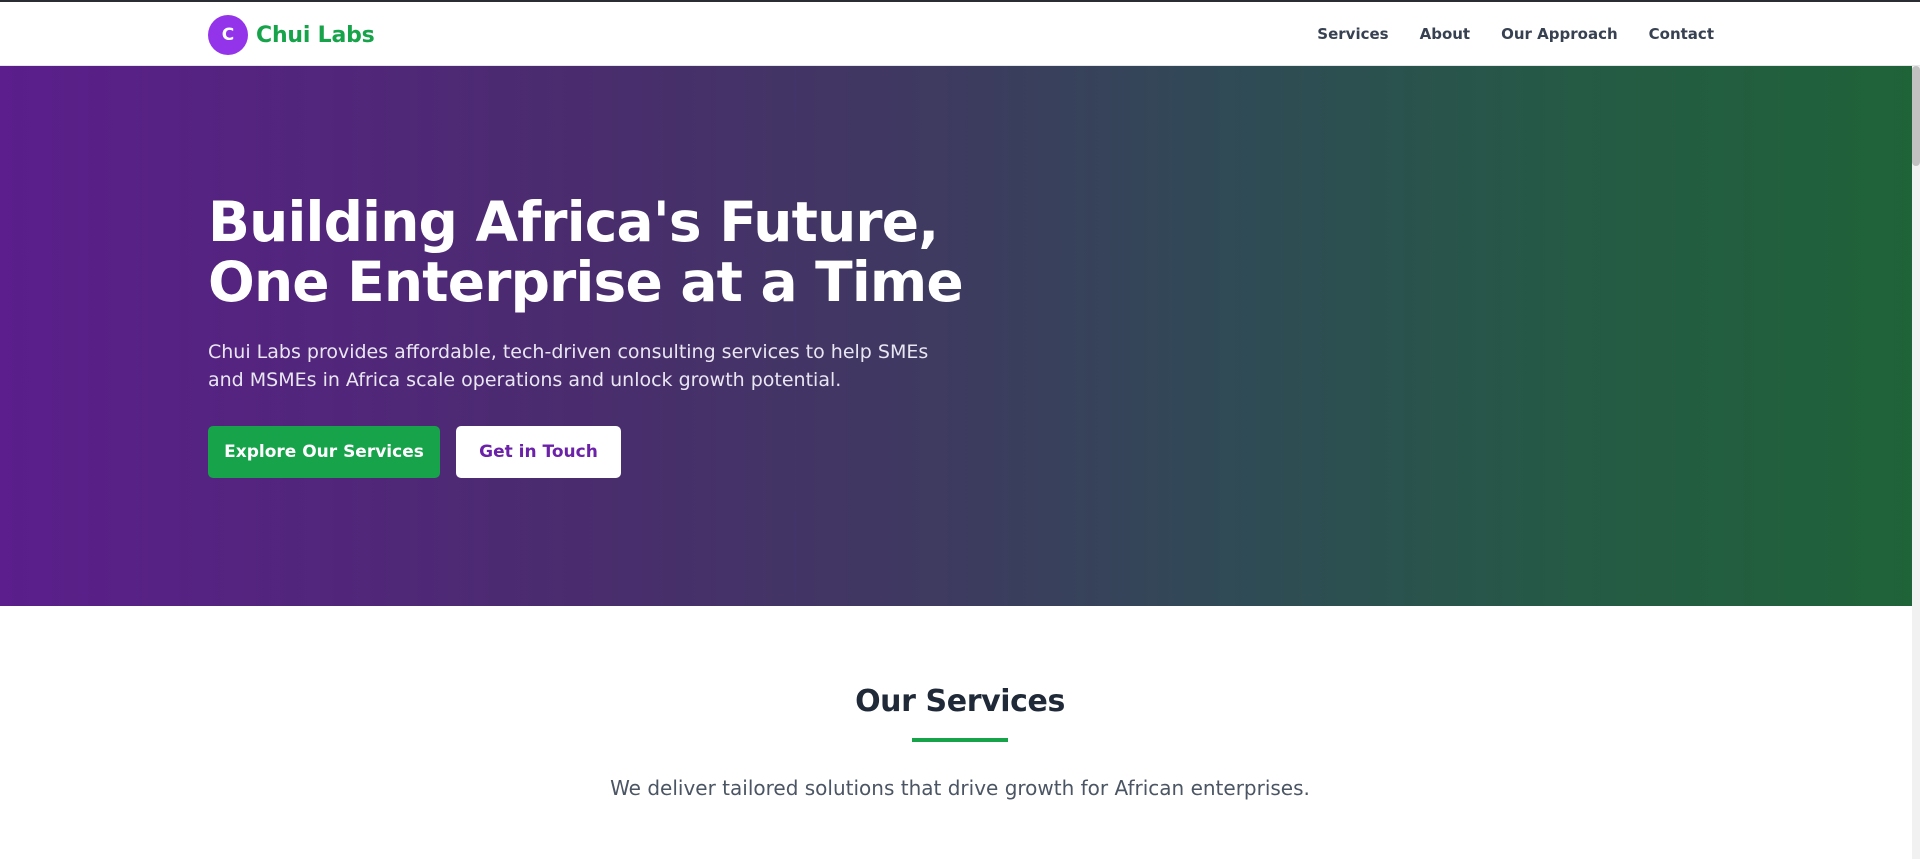 The image size is (1920, 859). What do you see at coordinates (960, 740) in the screenshot?
I see `services-heading-underline` at bounding box center [960, 740].